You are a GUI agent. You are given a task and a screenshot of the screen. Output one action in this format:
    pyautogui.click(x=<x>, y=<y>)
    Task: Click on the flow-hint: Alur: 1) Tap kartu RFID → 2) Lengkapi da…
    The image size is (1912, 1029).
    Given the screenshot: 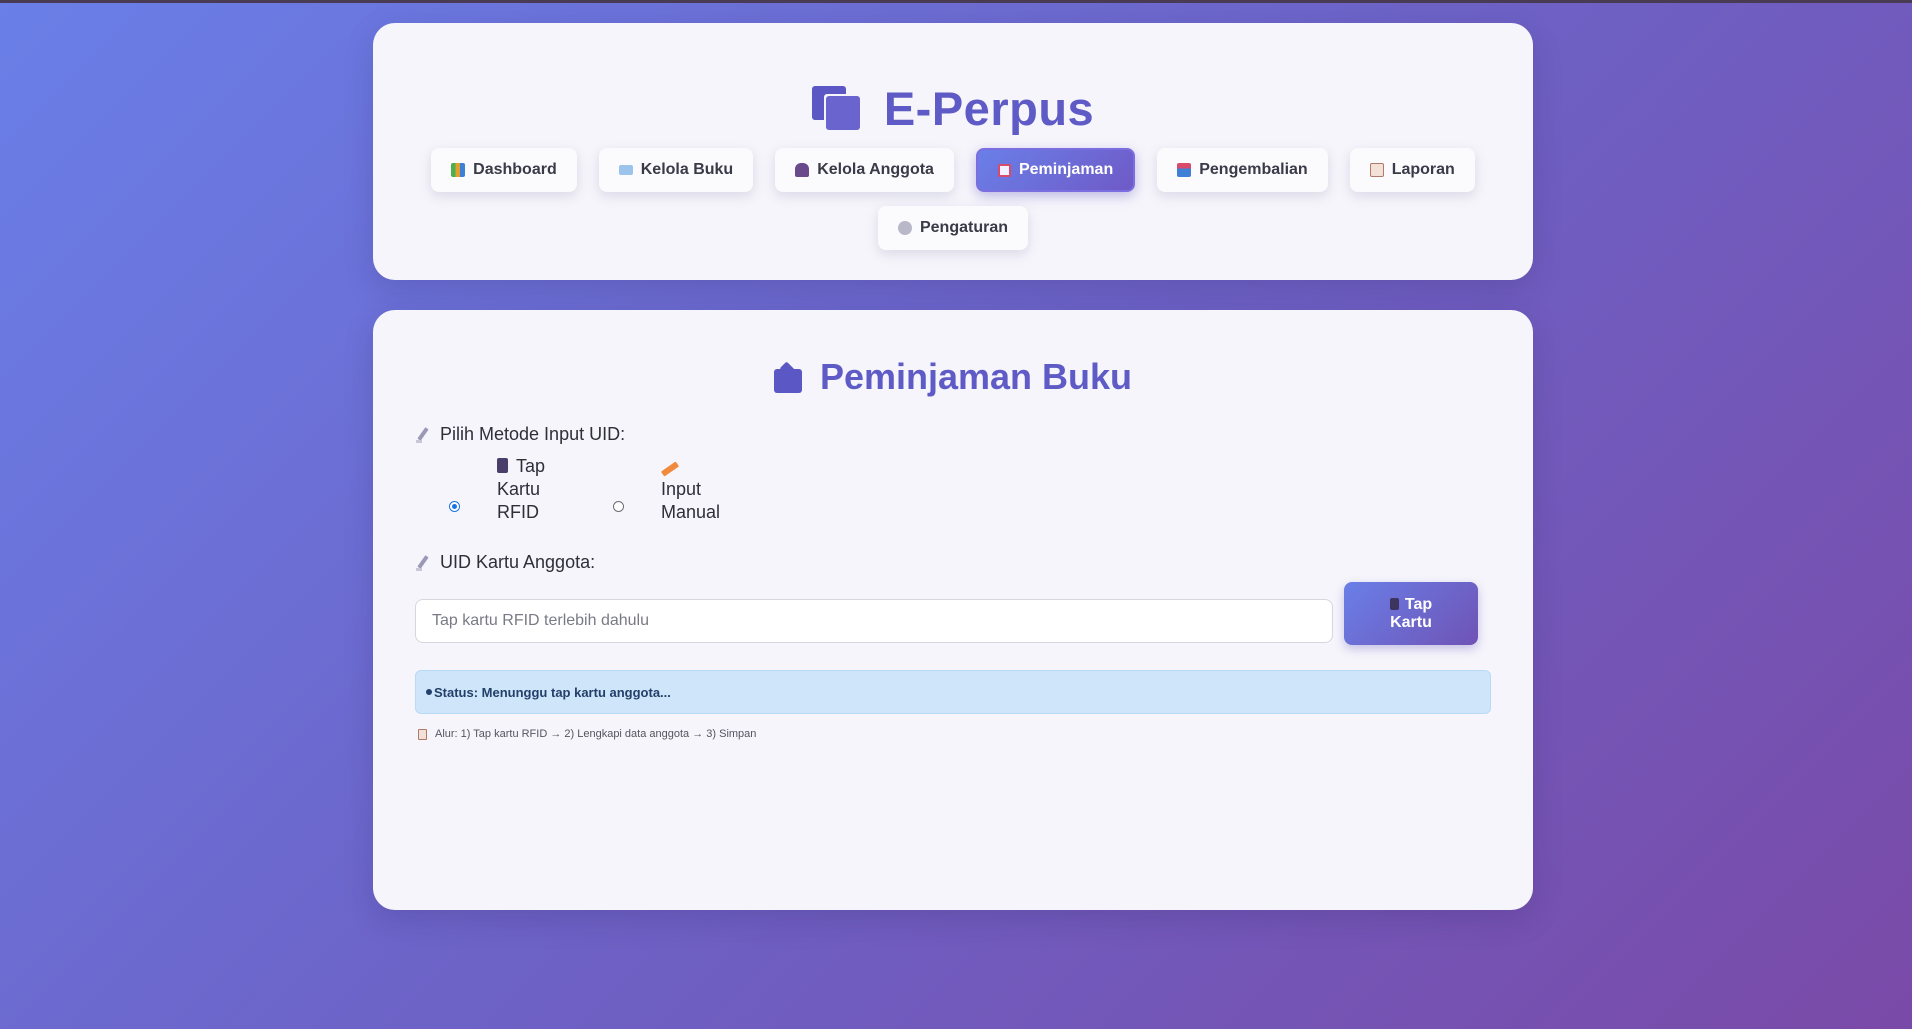 What is the action you would take?
    pyautogui.click(x=587, y=734)
    